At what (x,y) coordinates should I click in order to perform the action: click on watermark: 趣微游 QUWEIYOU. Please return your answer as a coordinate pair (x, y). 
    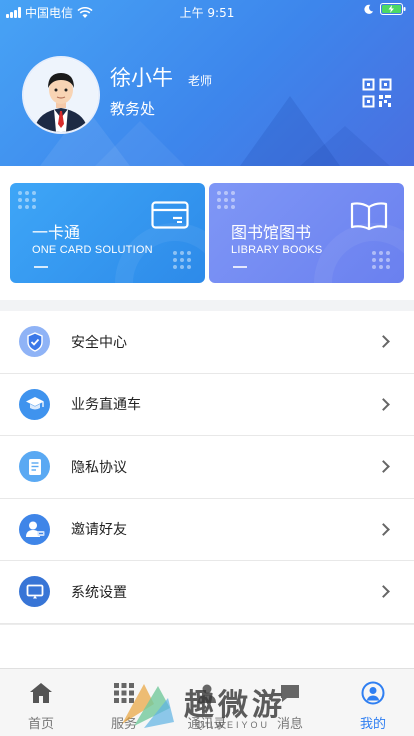
    Looking at the image, I should click on (215, 705).